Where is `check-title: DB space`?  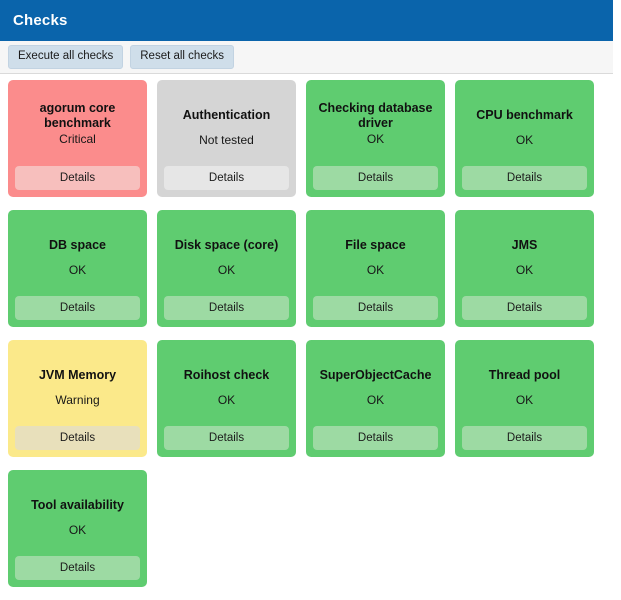 check-title: DB space is located at coordinates (77, 245).